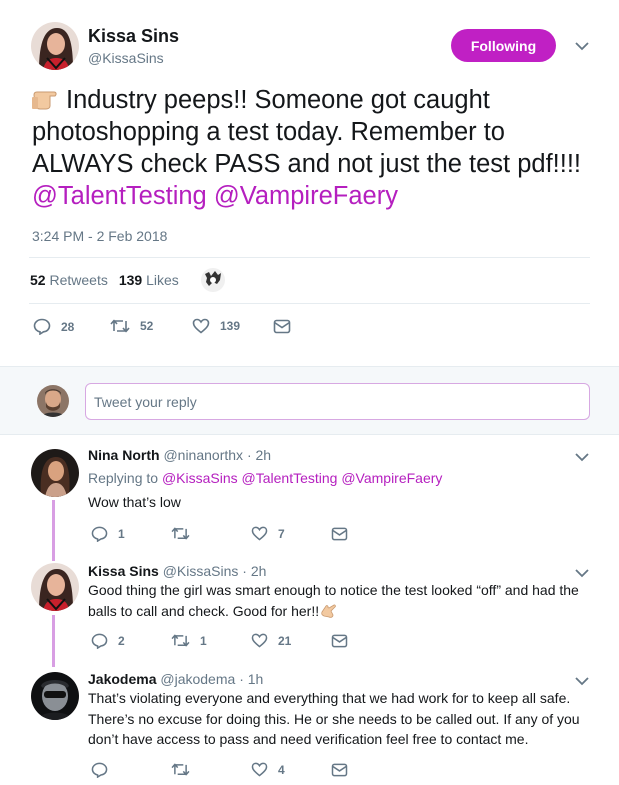  Describe the element at coordinates (44, 100) in the screenshot. I see `pointing-hand-emoji-icon` at that location.